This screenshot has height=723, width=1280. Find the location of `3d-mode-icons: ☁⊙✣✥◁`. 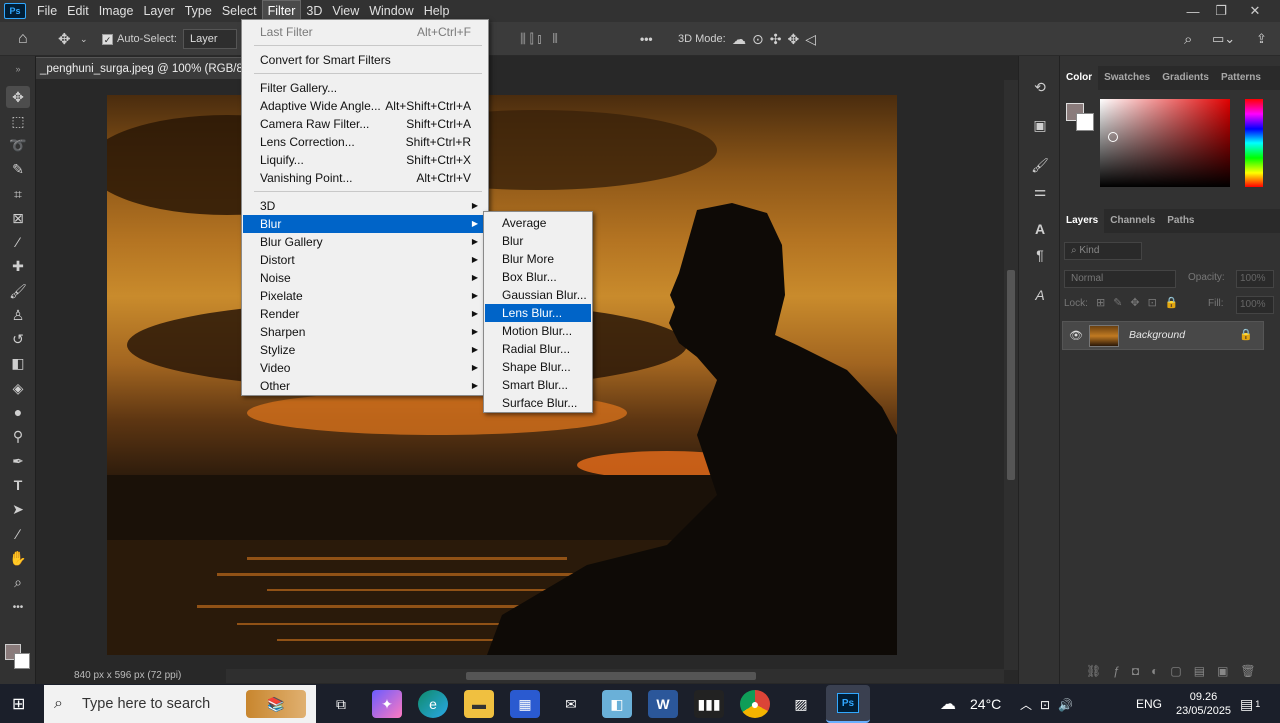

3d-mode-icons: ☁⊙✣✥◁ is located at coordinates (777, 39).